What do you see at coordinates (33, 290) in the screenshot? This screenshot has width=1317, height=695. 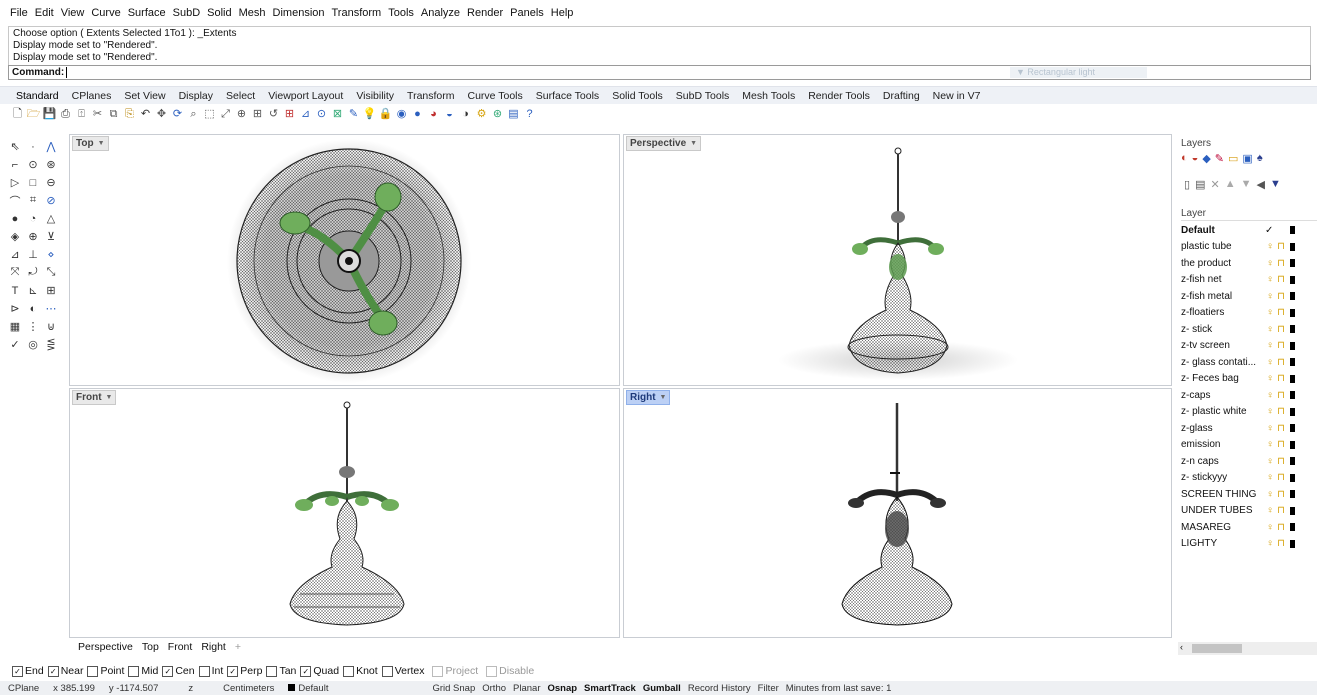 I see `dimension-icon: ⊾` at bounding box center [33, 290].